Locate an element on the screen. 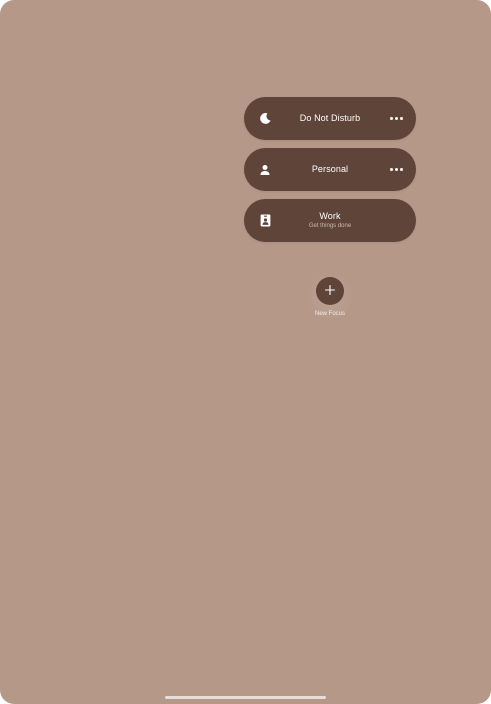 The image size is (491, 704). new-focus: New Focus is located at coordinates (330, 297).